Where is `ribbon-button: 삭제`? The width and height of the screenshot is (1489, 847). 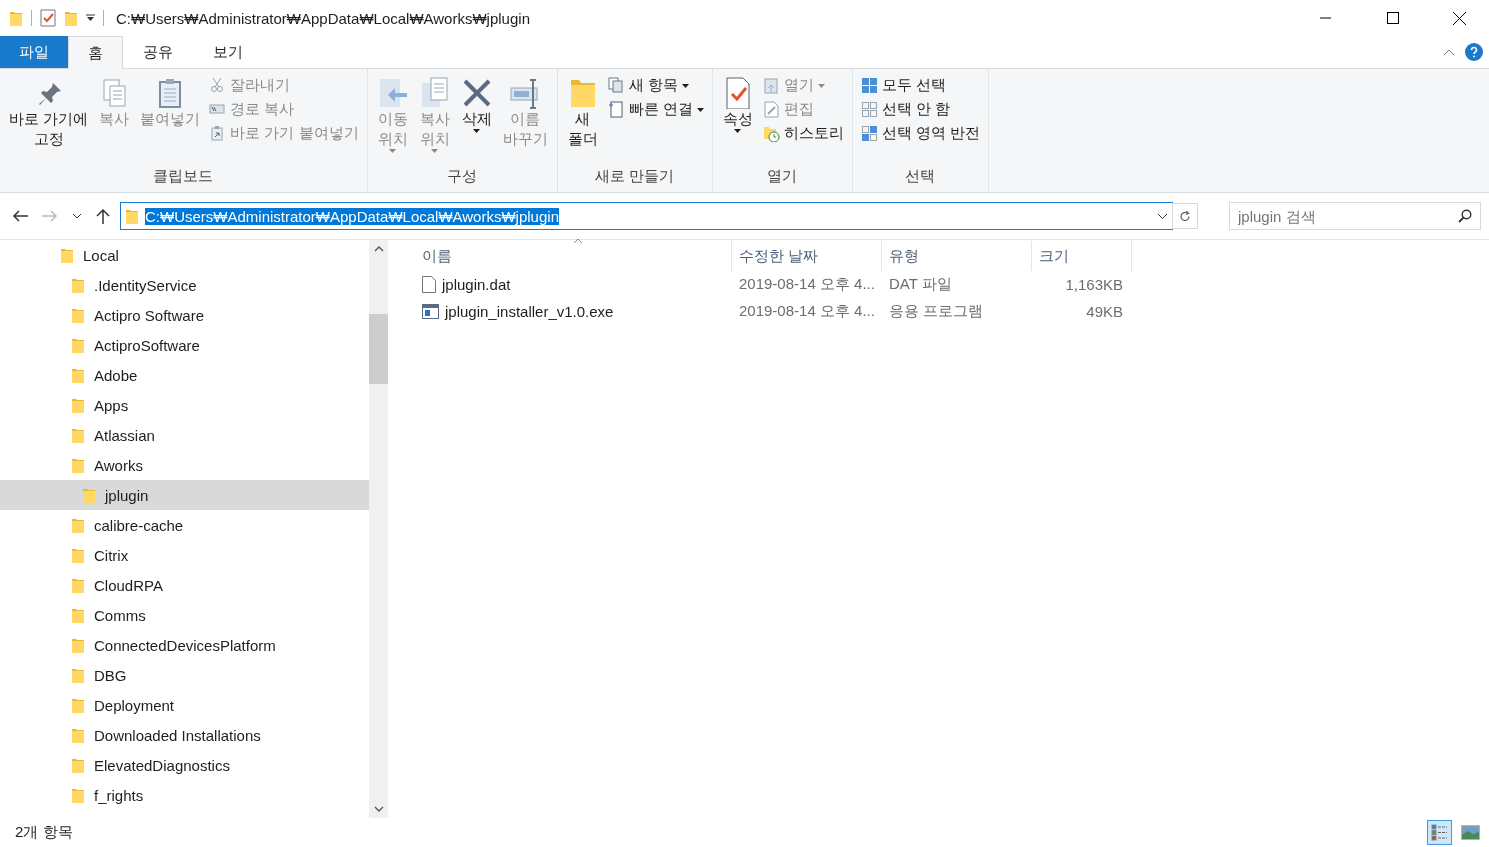 ribbon-button: 삭제 is located at coordinates (476, 118).